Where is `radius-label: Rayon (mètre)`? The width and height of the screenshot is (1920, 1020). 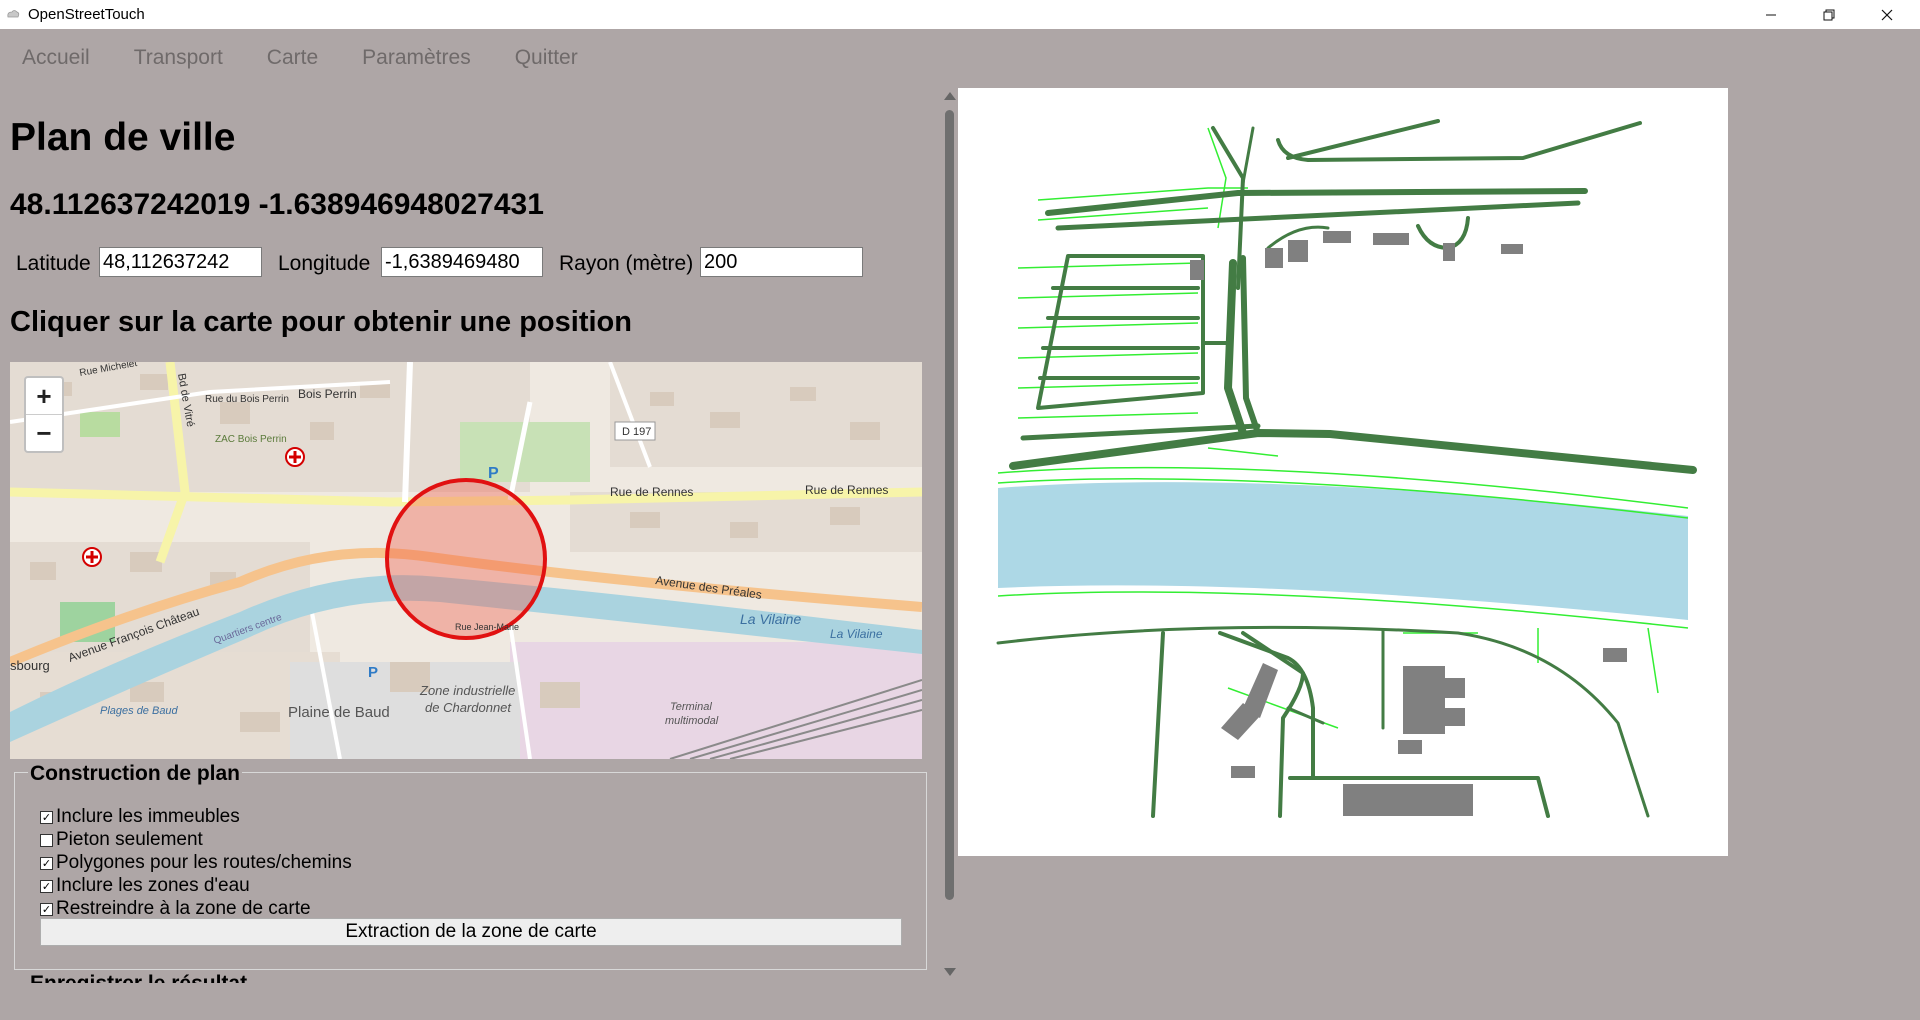 radius-label: Rayon (mètre) is located at coordinates (626, 263).